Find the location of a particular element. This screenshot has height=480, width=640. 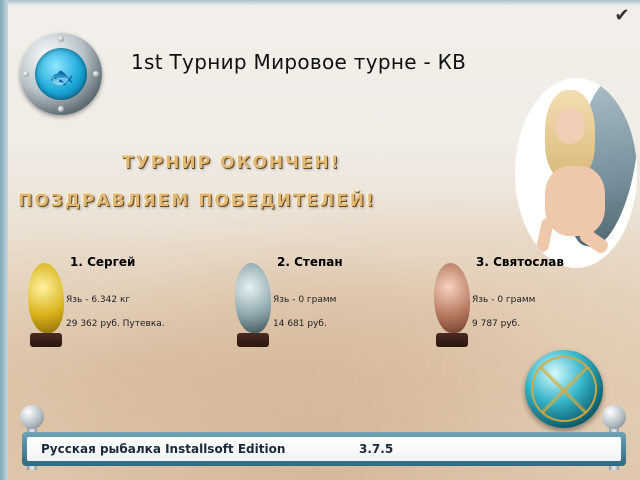

app-name-label: Русская рыбалка Installsoft Edition is located at coordinates (163, 449).